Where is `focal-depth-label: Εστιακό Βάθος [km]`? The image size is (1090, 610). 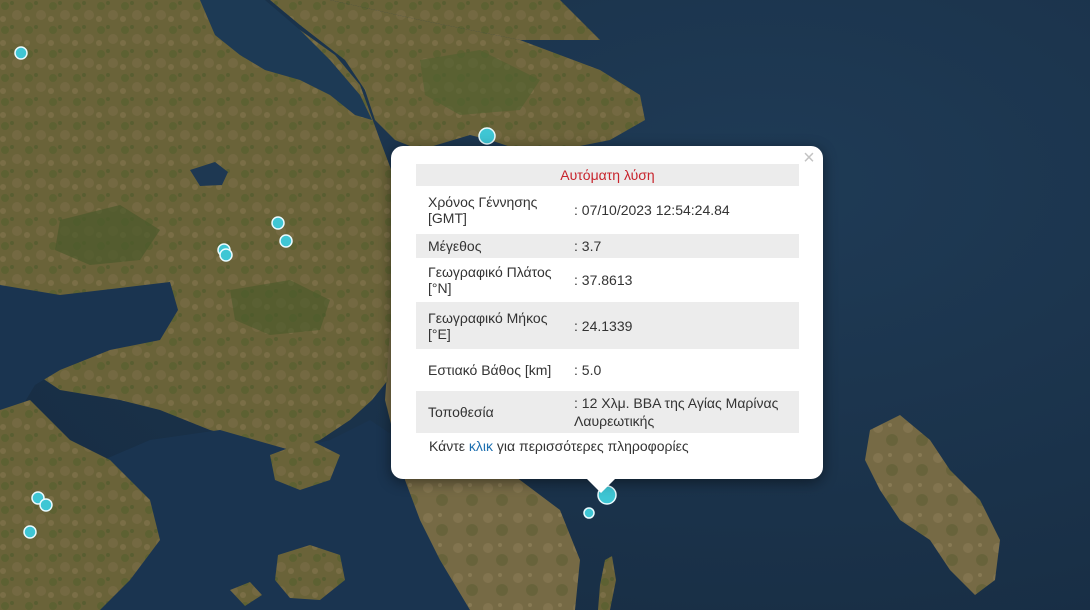 focal-depth-label: Εστιακό Βάθος [km] is located at coordinates (490, 370).